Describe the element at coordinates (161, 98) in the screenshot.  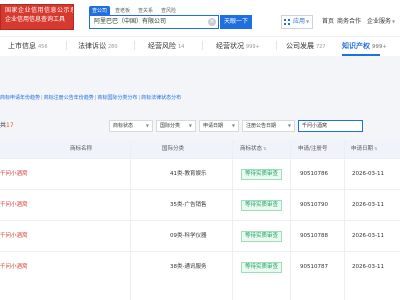
I see `link-status-dist: 商标法律状态分布` at that location.